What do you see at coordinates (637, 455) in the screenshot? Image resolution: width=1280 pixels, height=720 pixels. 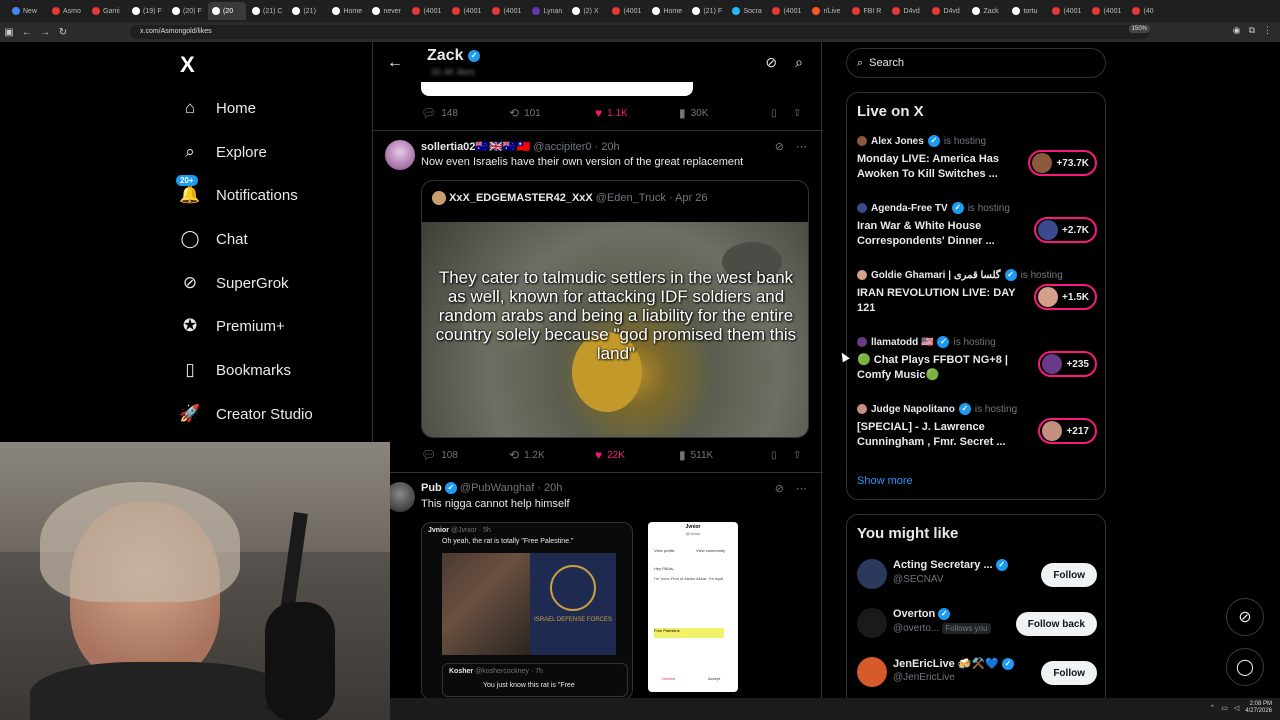 I see `like-button: ♥ 22K` at bounding box center [637, 455].